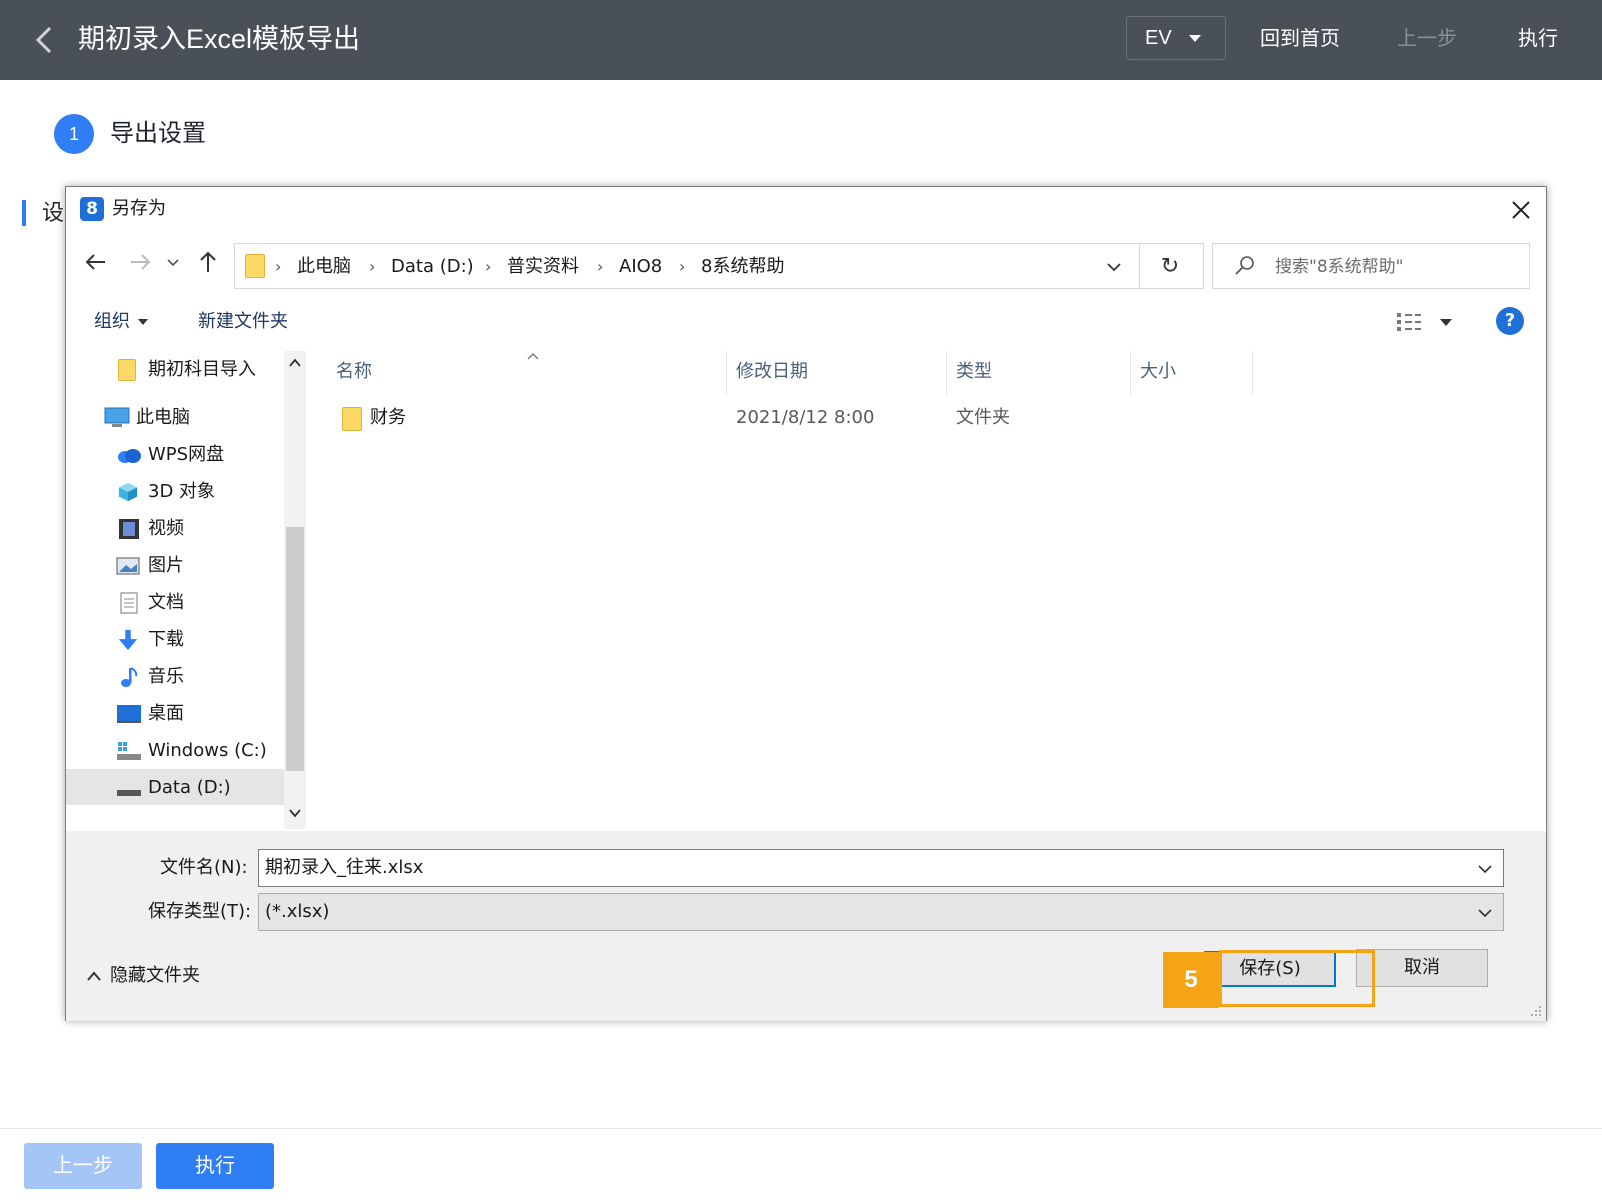 This screenshot has width=1602, height=1200. I want to click on nav-item-folder: 期初科目导入, so click(175, 369).